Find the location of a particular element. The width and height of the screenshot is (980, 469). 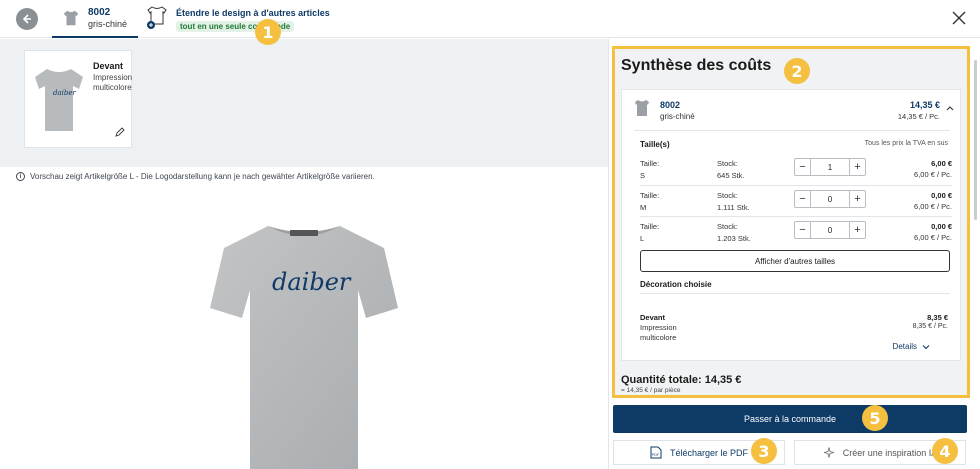

details-label: Details is located at coordinates (904, 346).